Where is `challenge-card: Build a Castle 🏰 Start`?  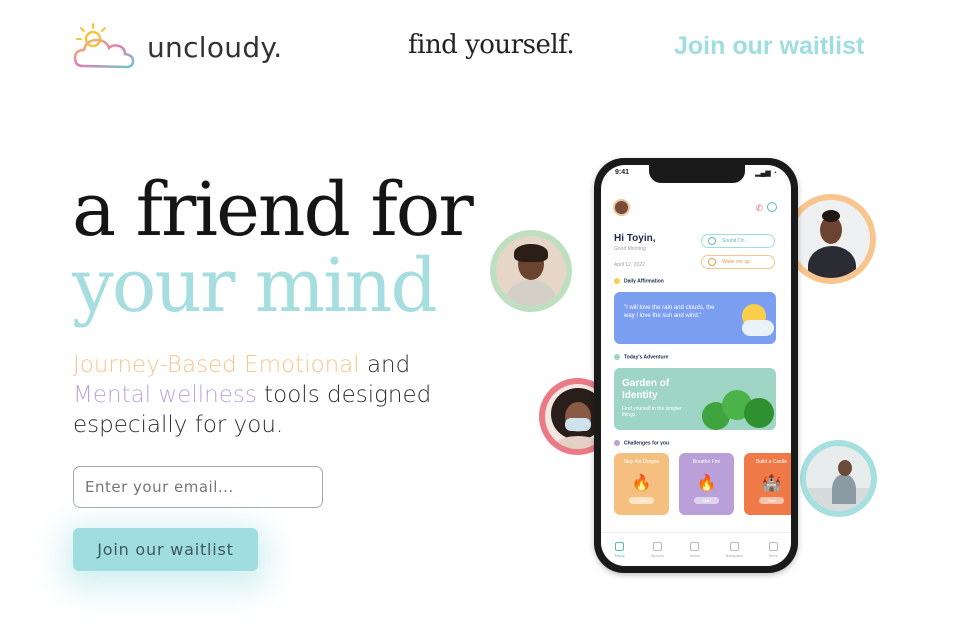 challenge-card: Build a Castle 🏰 Start is located at coordinates (767, 484).